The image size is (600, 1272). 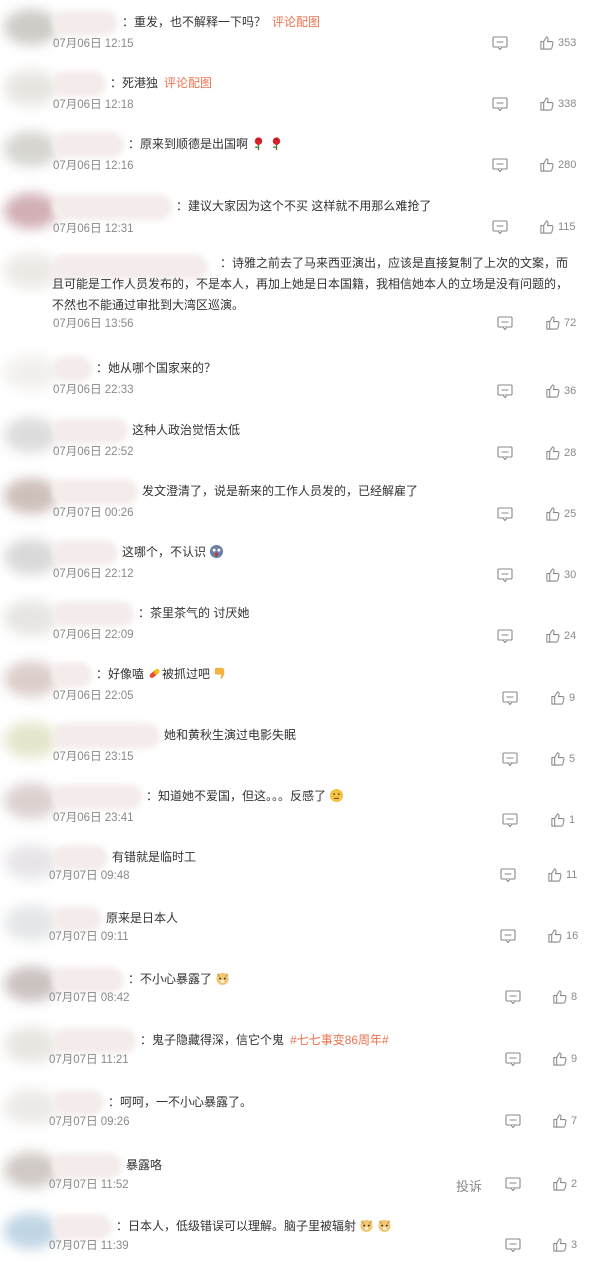 I want to click on comment-body: 暴露咯, so click(x=144, y=1165).